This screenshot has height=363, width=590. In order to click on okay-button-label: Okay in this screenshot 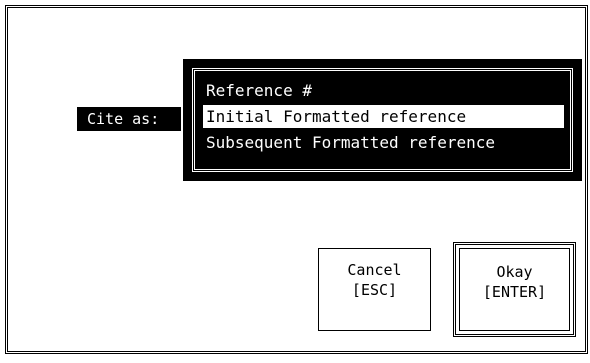, I will do `click(514, 272)`.